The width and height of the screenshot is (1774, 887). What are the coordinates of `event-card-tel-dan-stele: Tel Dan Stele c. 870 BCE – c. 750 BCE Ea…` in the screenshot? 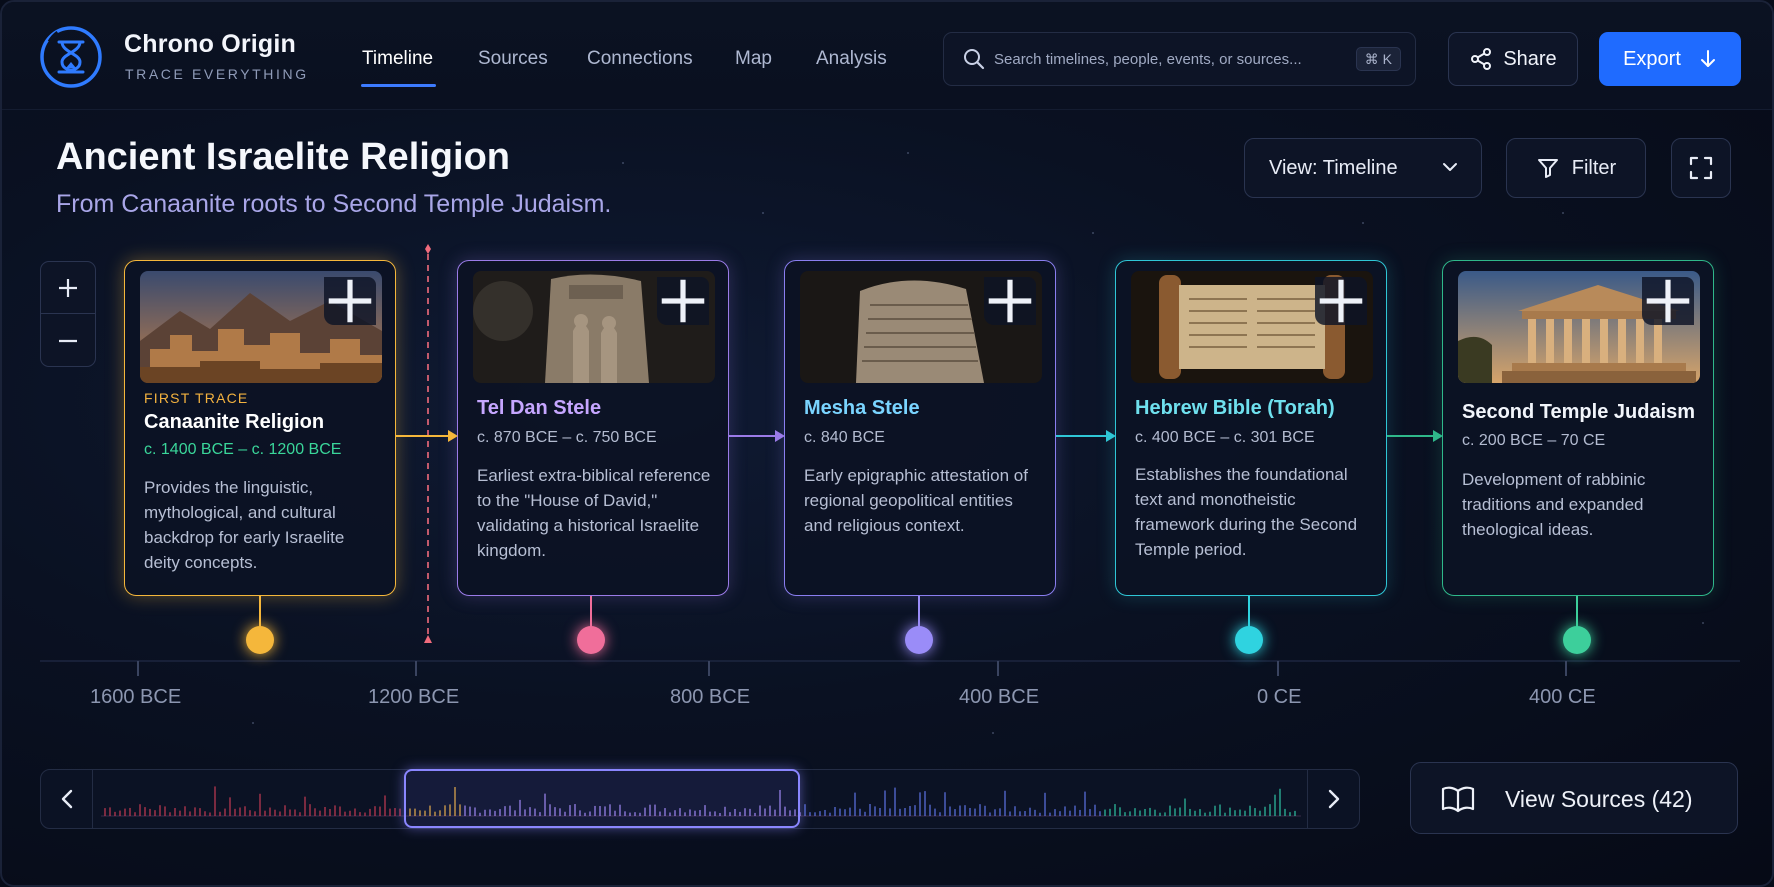 It's located at (593, 428).